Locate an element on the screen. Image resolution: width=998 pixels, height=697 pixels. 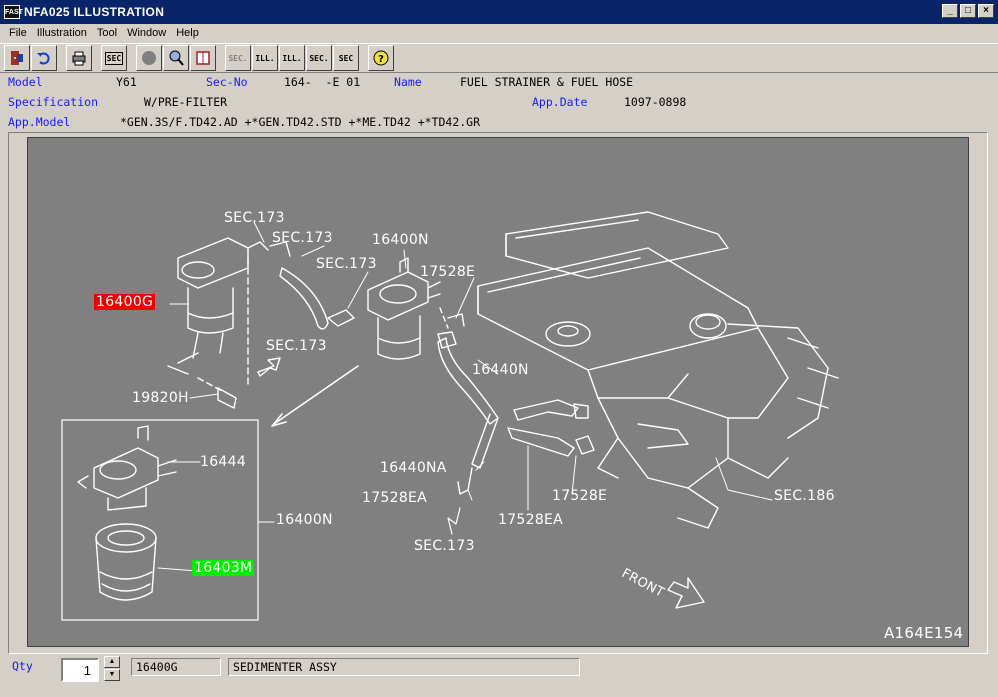
toolbar: SEC SEC. ILL. ILL. SEC. SEC ? is located at coordinates (499, 58).